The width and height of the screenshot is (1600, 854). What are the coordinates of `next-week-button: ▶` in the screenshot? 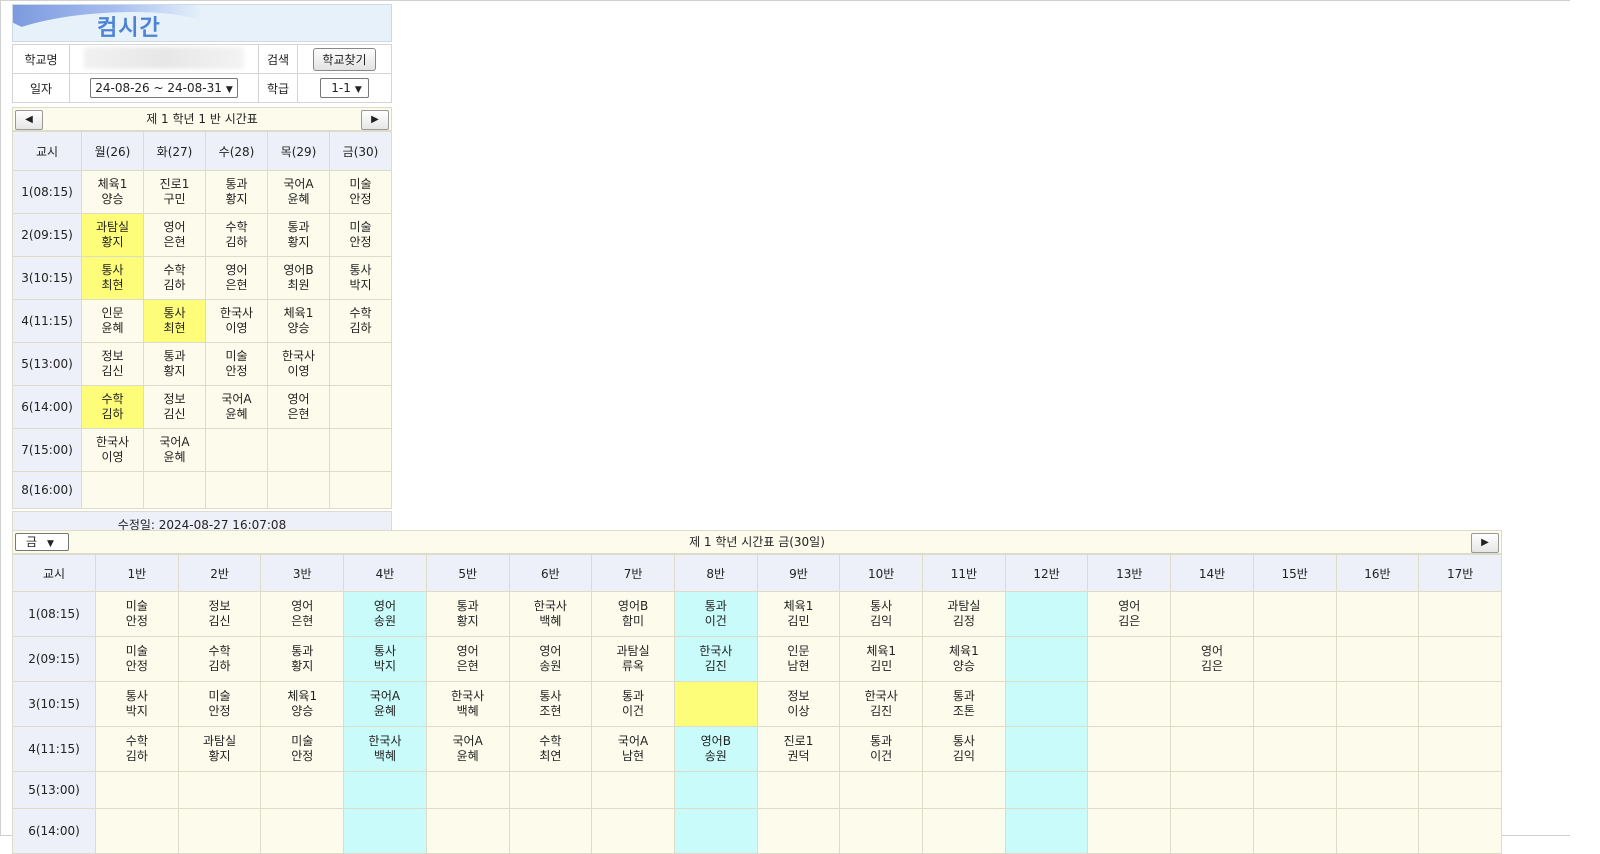 It's located at (375, 120).